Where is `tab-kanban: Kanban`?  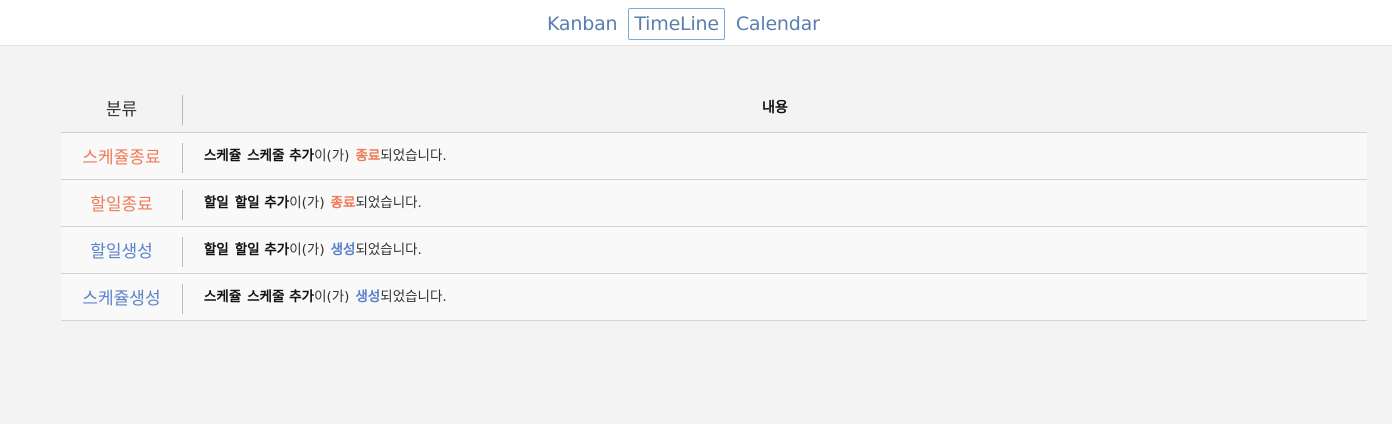 tab-kanban: Kanban is located at coordinates (582, 24).